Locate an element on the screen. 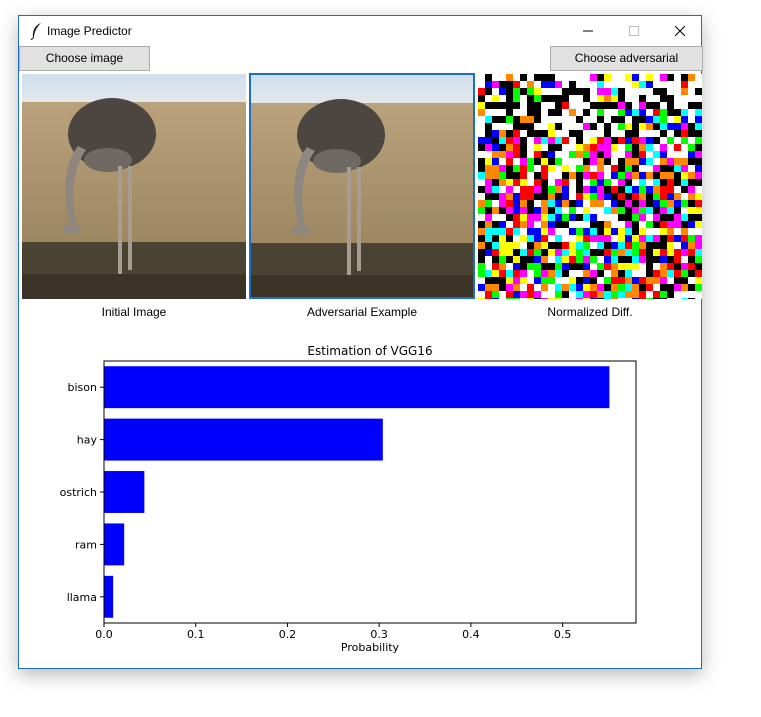 The image size is (761, 717). initial-image-caption: Initial Image is located at coordinates (134, 312).